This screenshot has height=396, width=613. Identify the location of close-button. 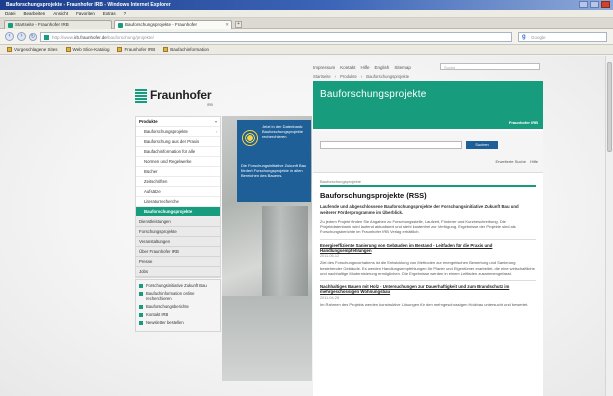
(605, 4).